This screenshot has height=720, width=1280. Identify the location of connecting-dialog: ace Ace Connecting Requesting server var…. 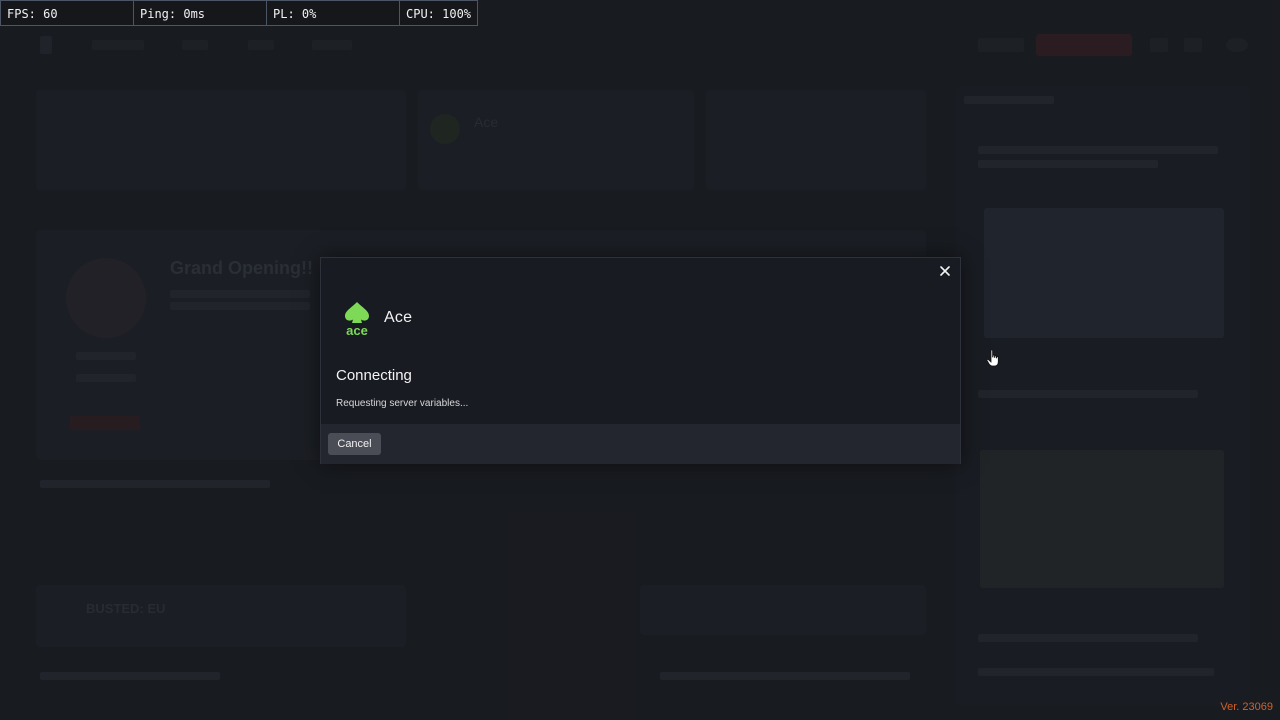
(640, 360).